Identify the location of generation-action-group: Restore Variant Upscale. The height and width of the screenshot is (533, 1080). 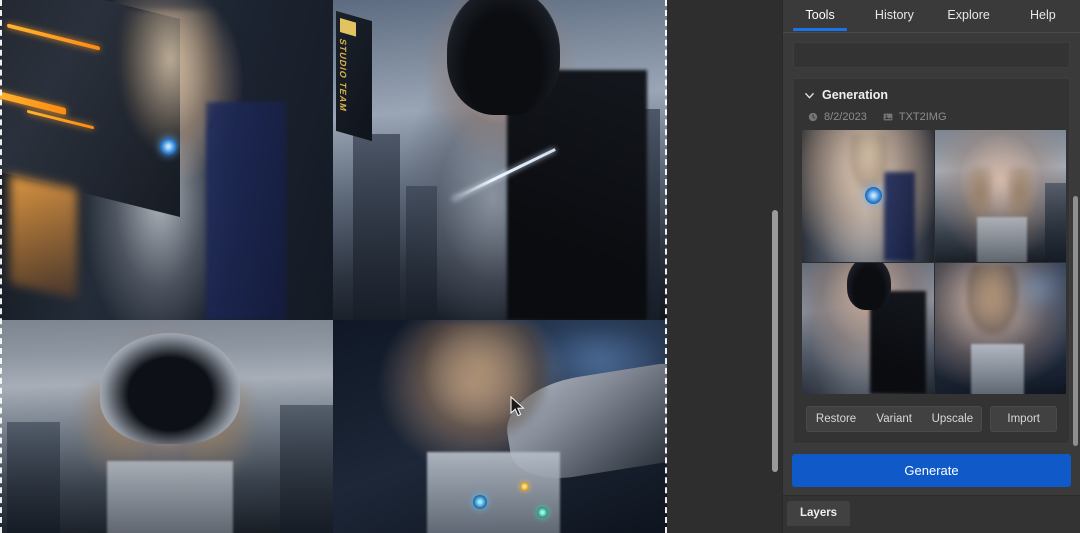
(894, 419).